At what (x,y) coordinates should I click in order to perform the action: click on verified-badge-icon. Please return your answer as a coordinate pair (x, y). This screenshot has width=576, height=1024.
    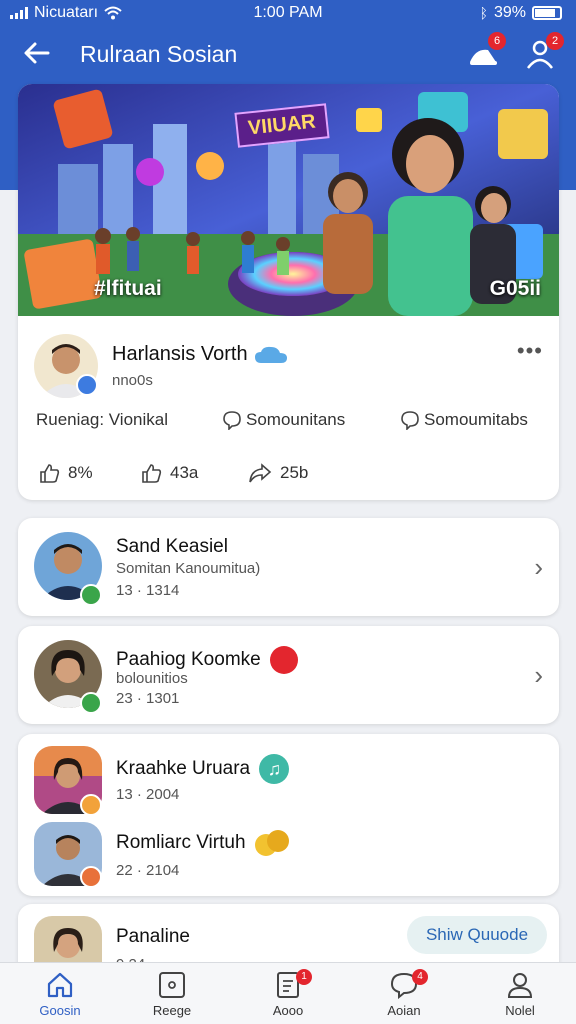
    Looking at the image, I should click on (87, 385).